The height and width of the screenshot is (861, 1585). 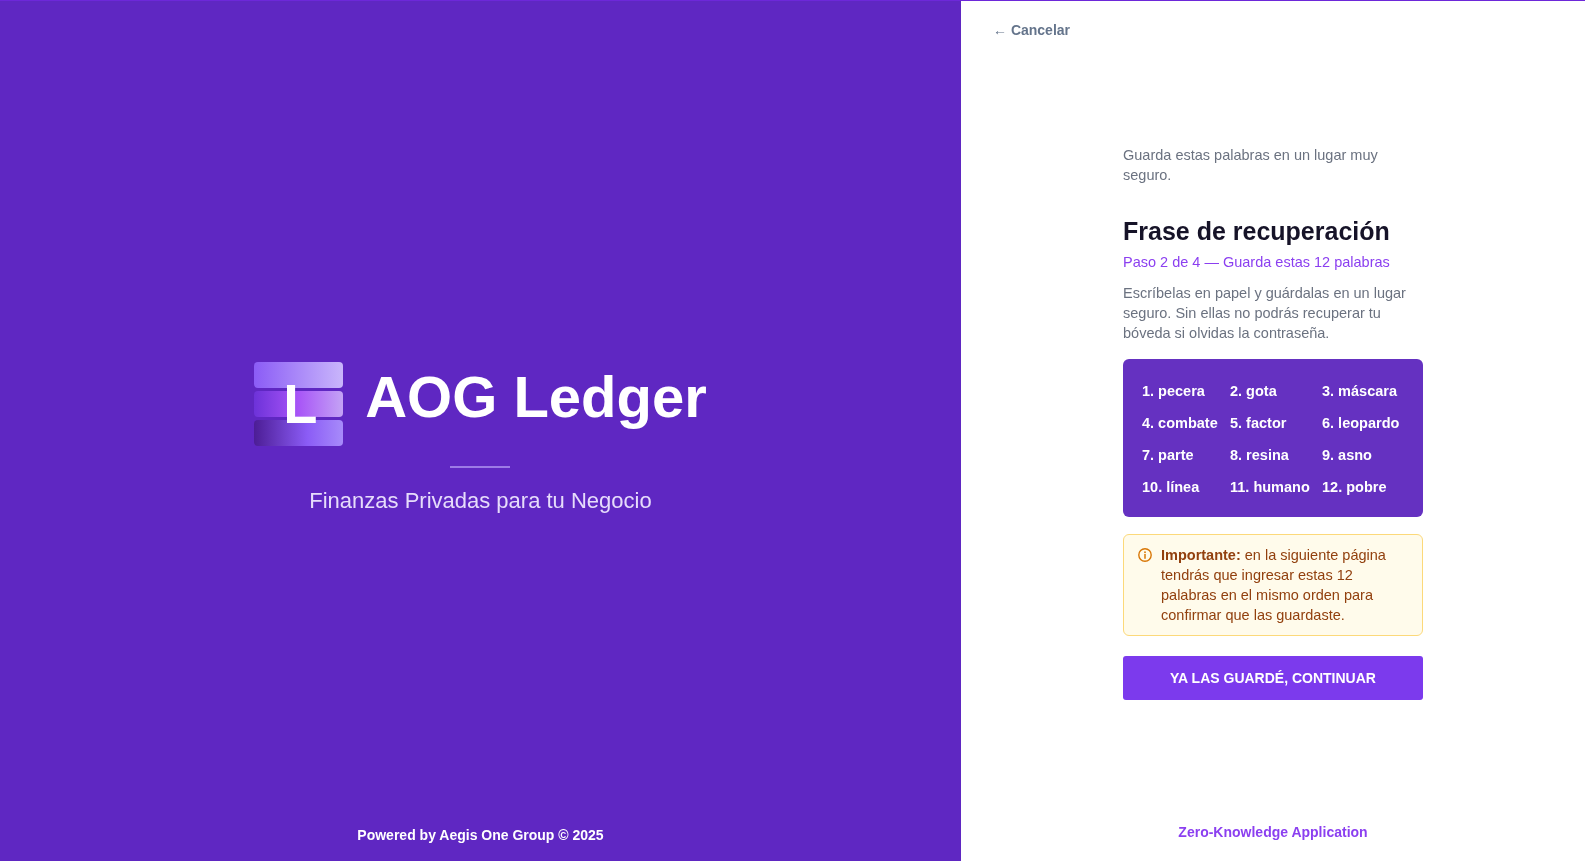 I want to click on step-text: Paso 2 de 4 — Guarda estas 12 palabras, so click(x=1257, y=262).